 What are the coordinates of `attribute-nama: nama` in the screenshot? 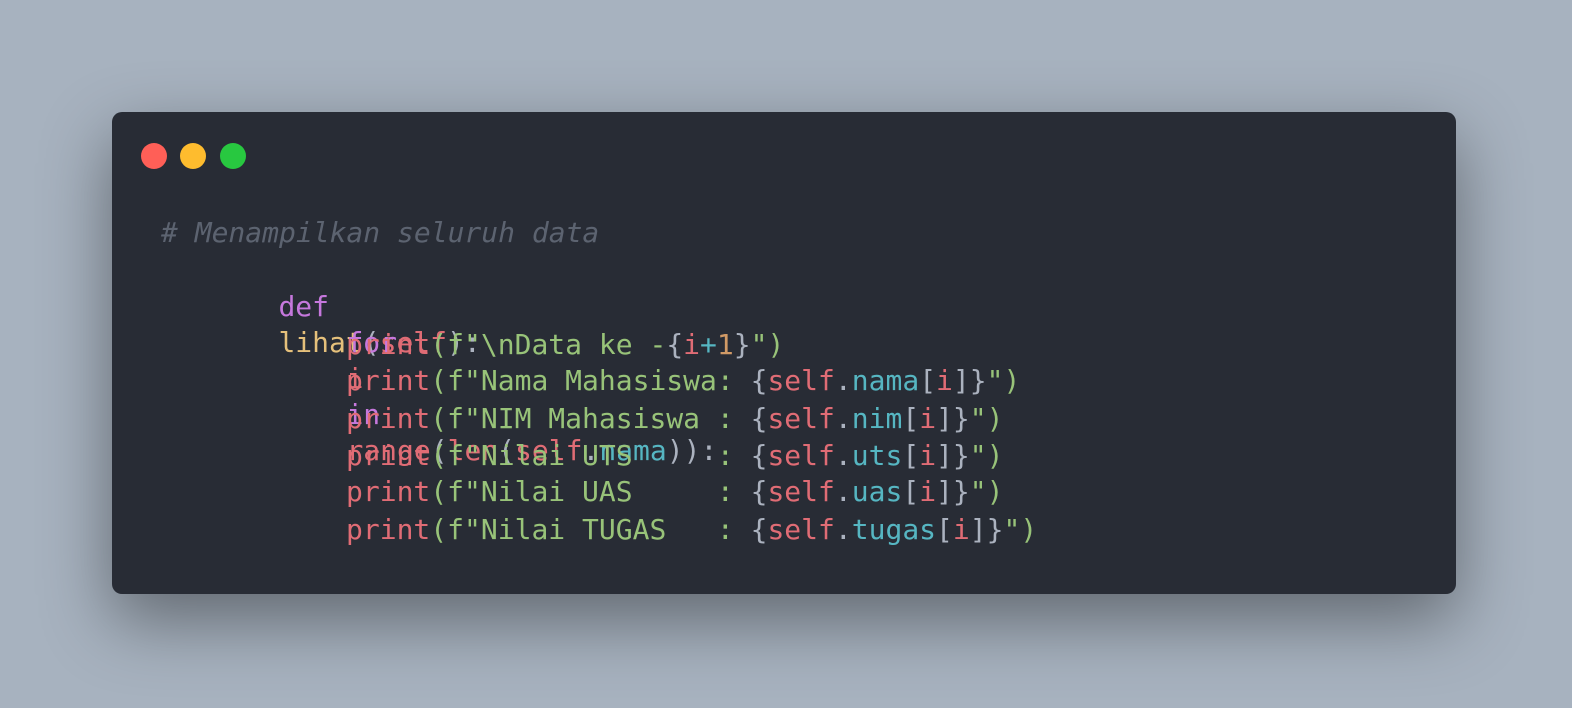 It's located at (885, 380).